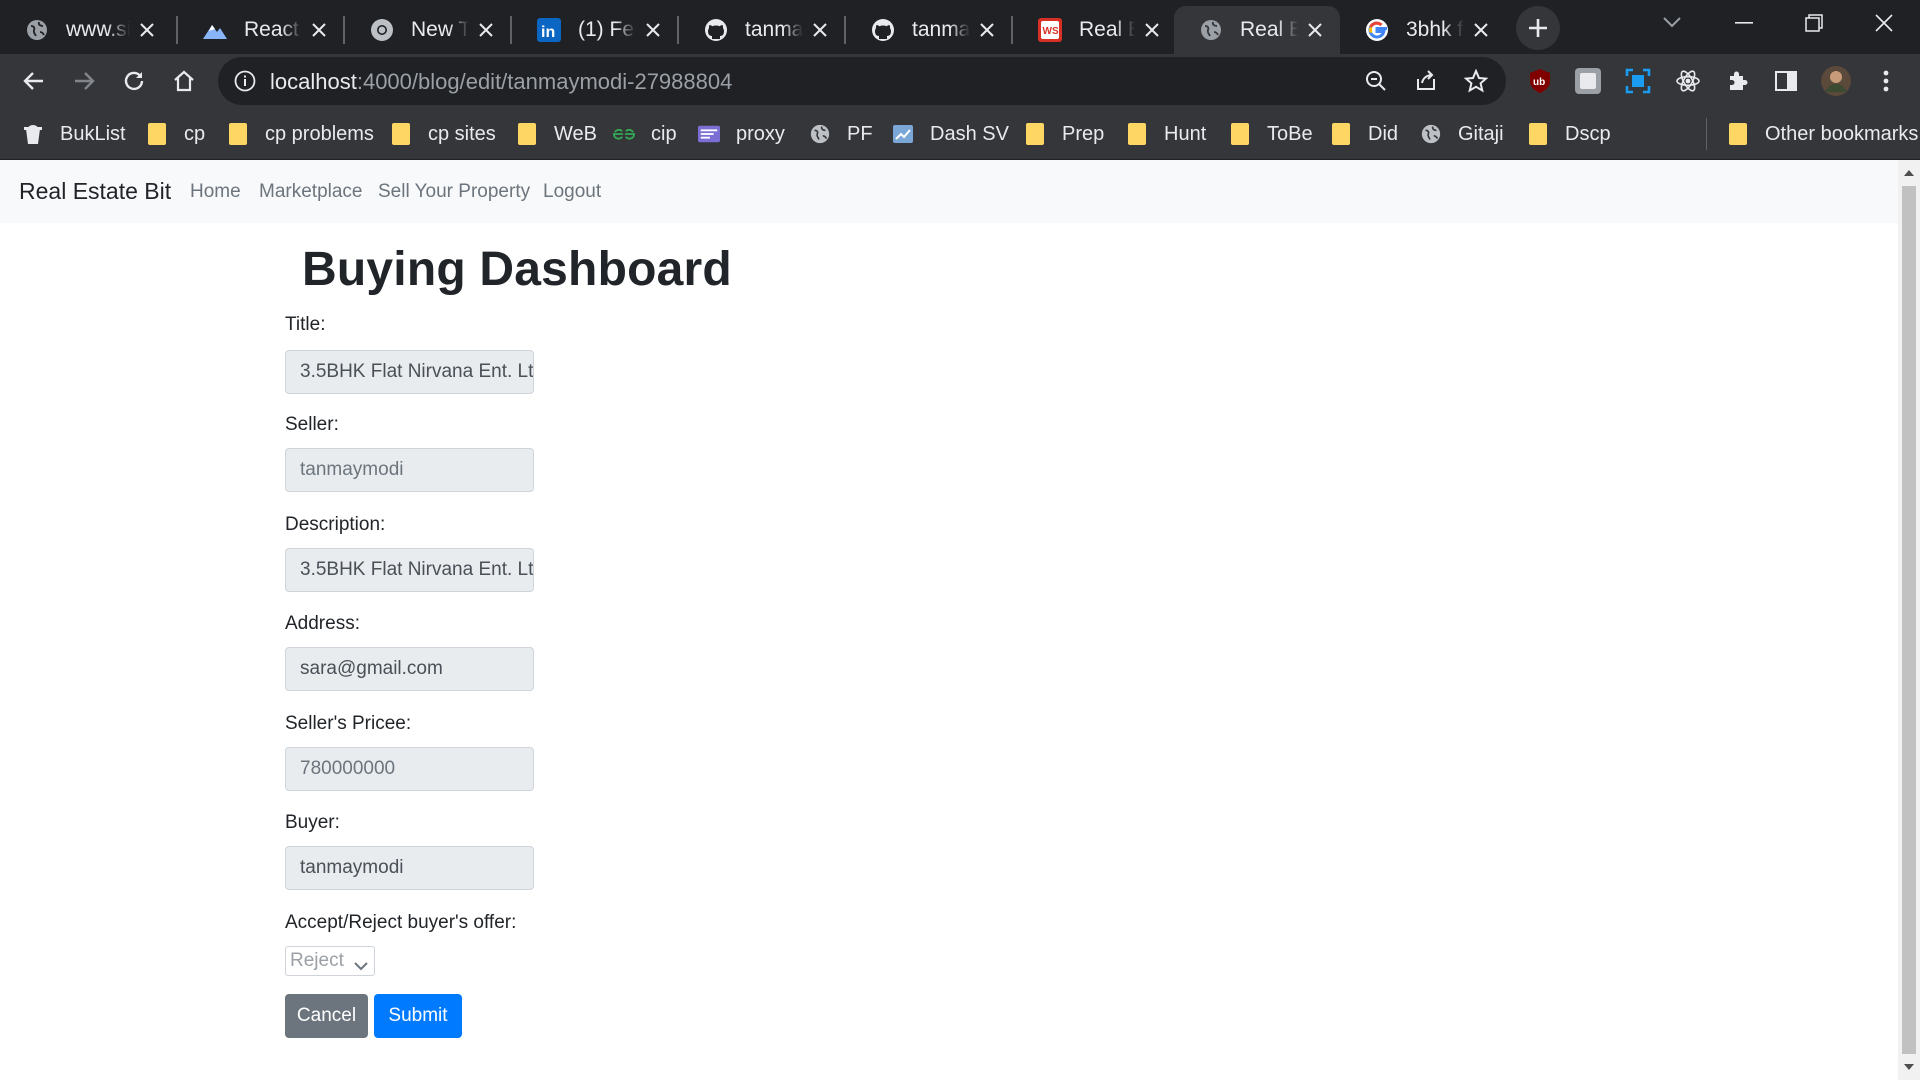 The image size is (1920, 1080). I want to click on nav-link-logout: Logout, so click(572, 192).